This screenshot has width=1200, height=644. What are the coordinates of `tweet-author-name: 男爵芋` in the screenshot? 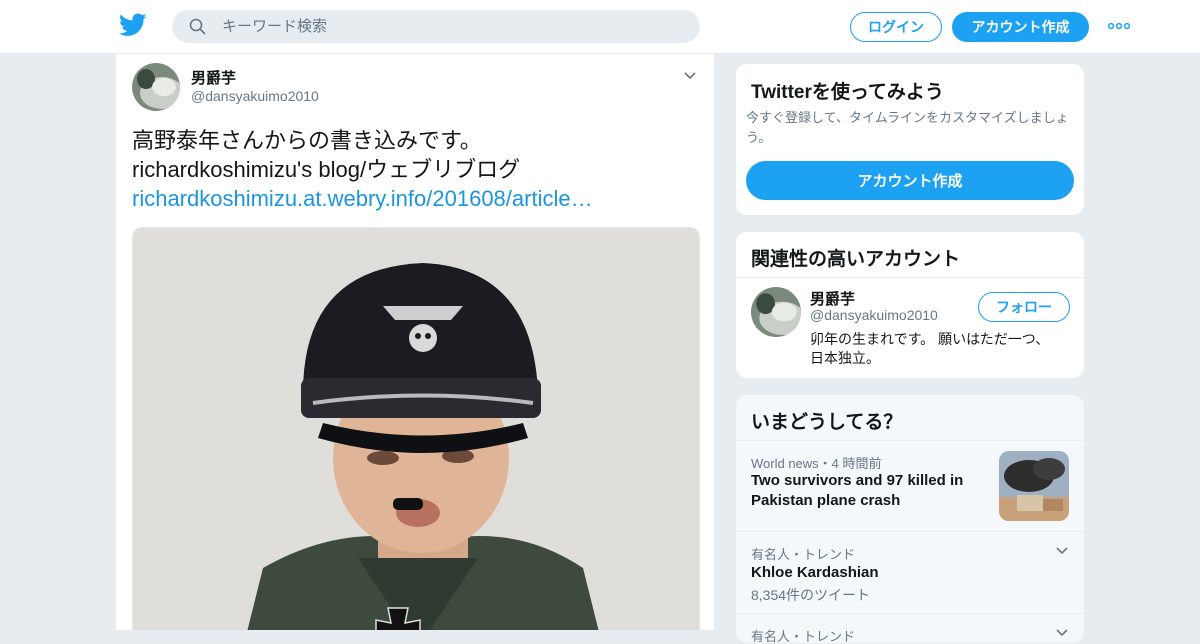 It's located at (213, 77).